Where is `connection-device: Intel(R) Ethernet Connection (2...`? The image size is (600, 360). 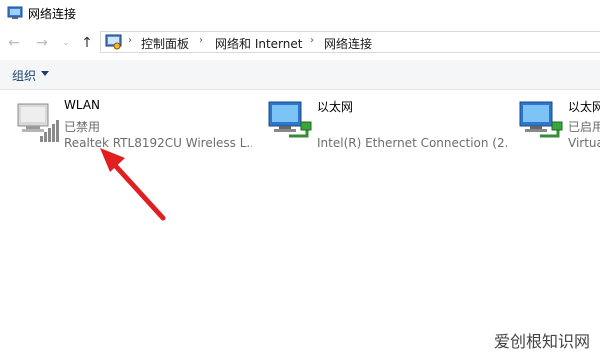 connection-device: Intel(R) Ethernet Connection (2... is located at coordinates (412, 143).